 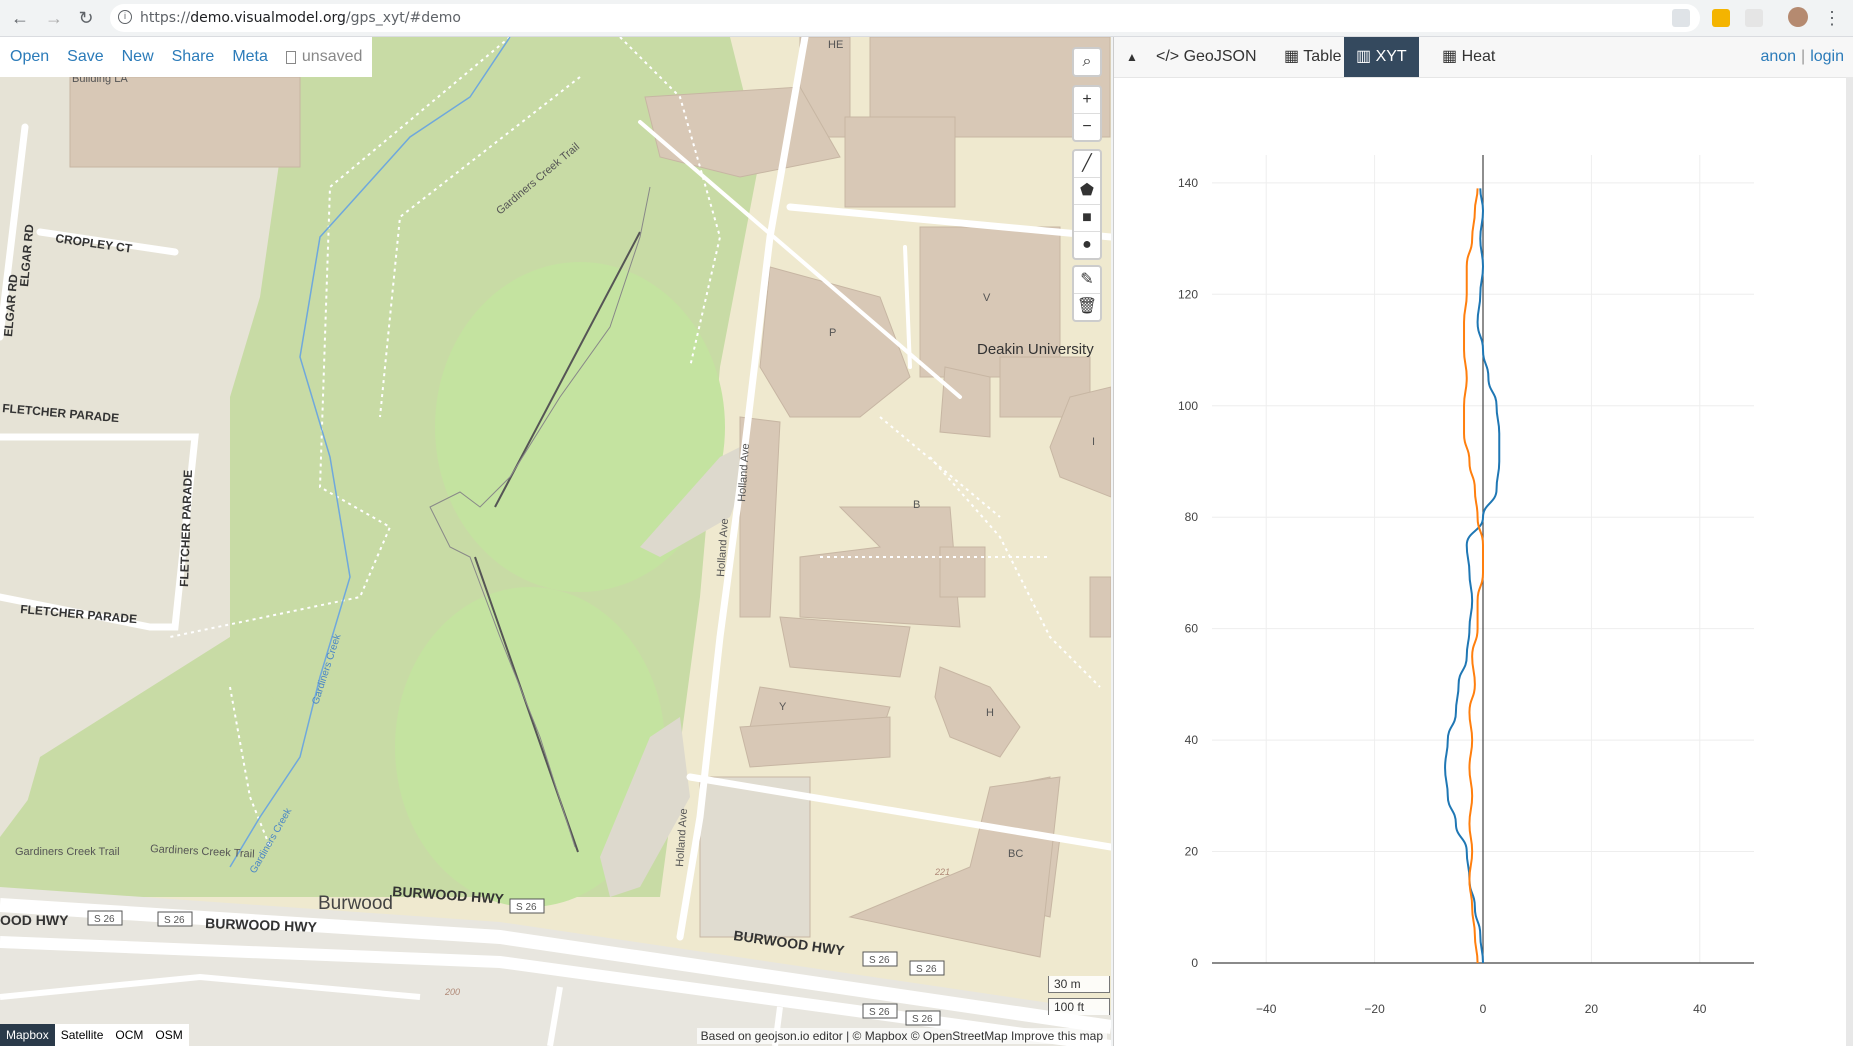 What do you see at coordinates (138, 57) in the screenshot?
I see `new-button: New` at bounding box center [138, 57].